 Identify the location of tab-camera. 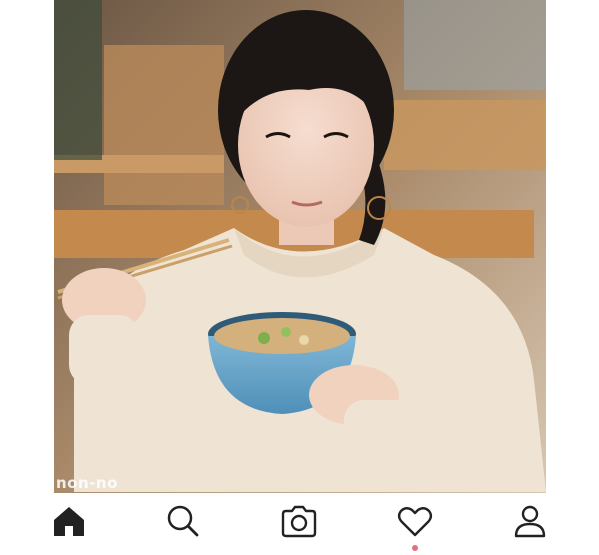
(299, 521).